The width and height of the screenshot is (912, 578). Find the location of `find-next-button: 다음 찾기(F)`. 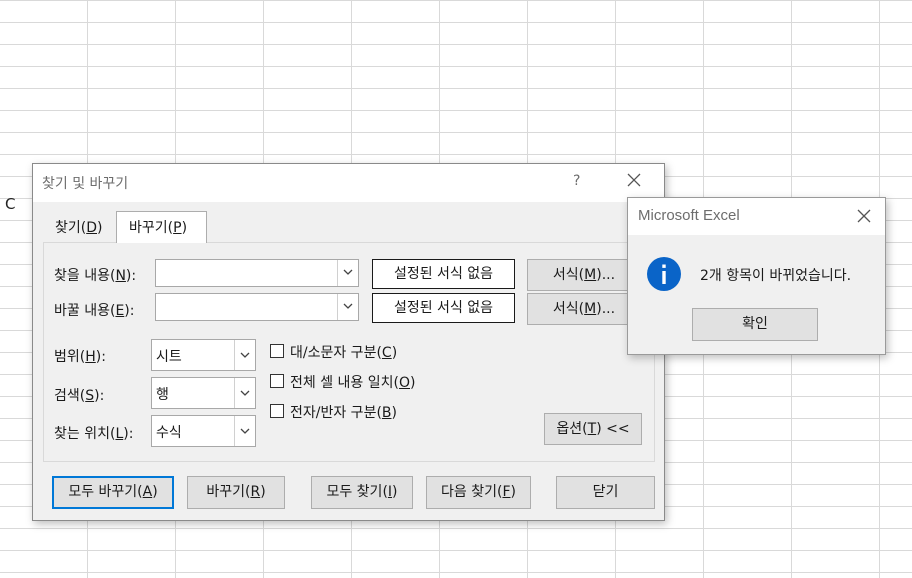

find-next-button: 다음 찾기(F) is located at coordinates (478, 492).